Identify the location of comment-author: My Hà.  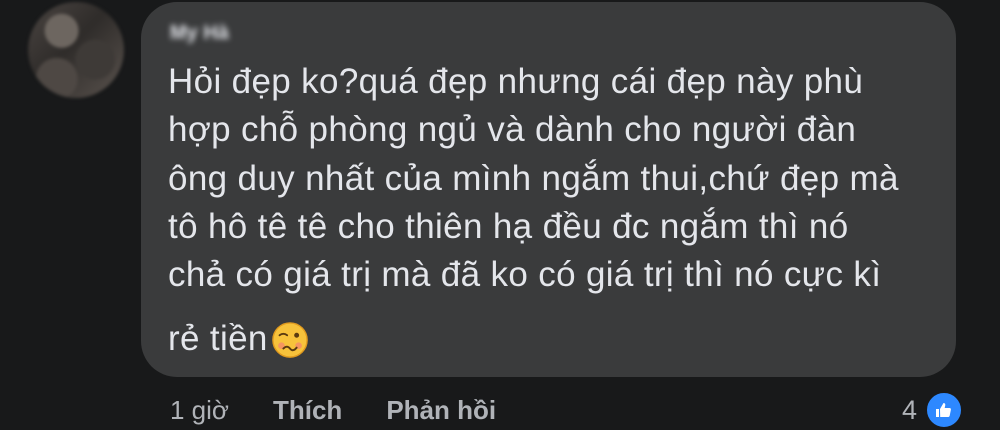
(217, 33).